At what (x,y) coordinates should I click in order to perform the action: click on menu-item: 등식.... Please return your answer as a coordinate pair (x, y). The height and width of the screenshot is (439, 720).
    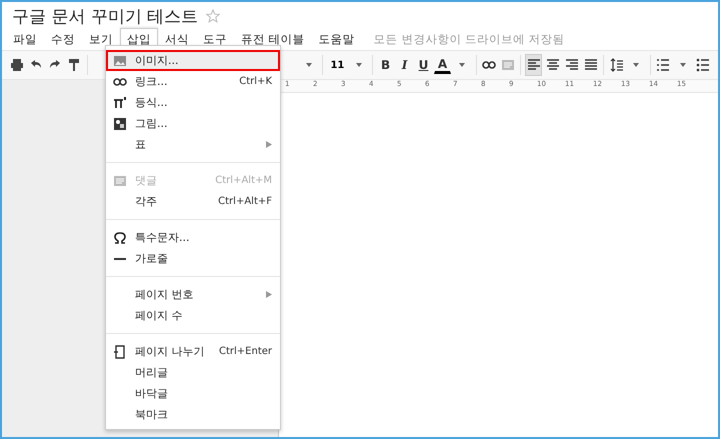
    Looking at the image, I should click on (193, 102).